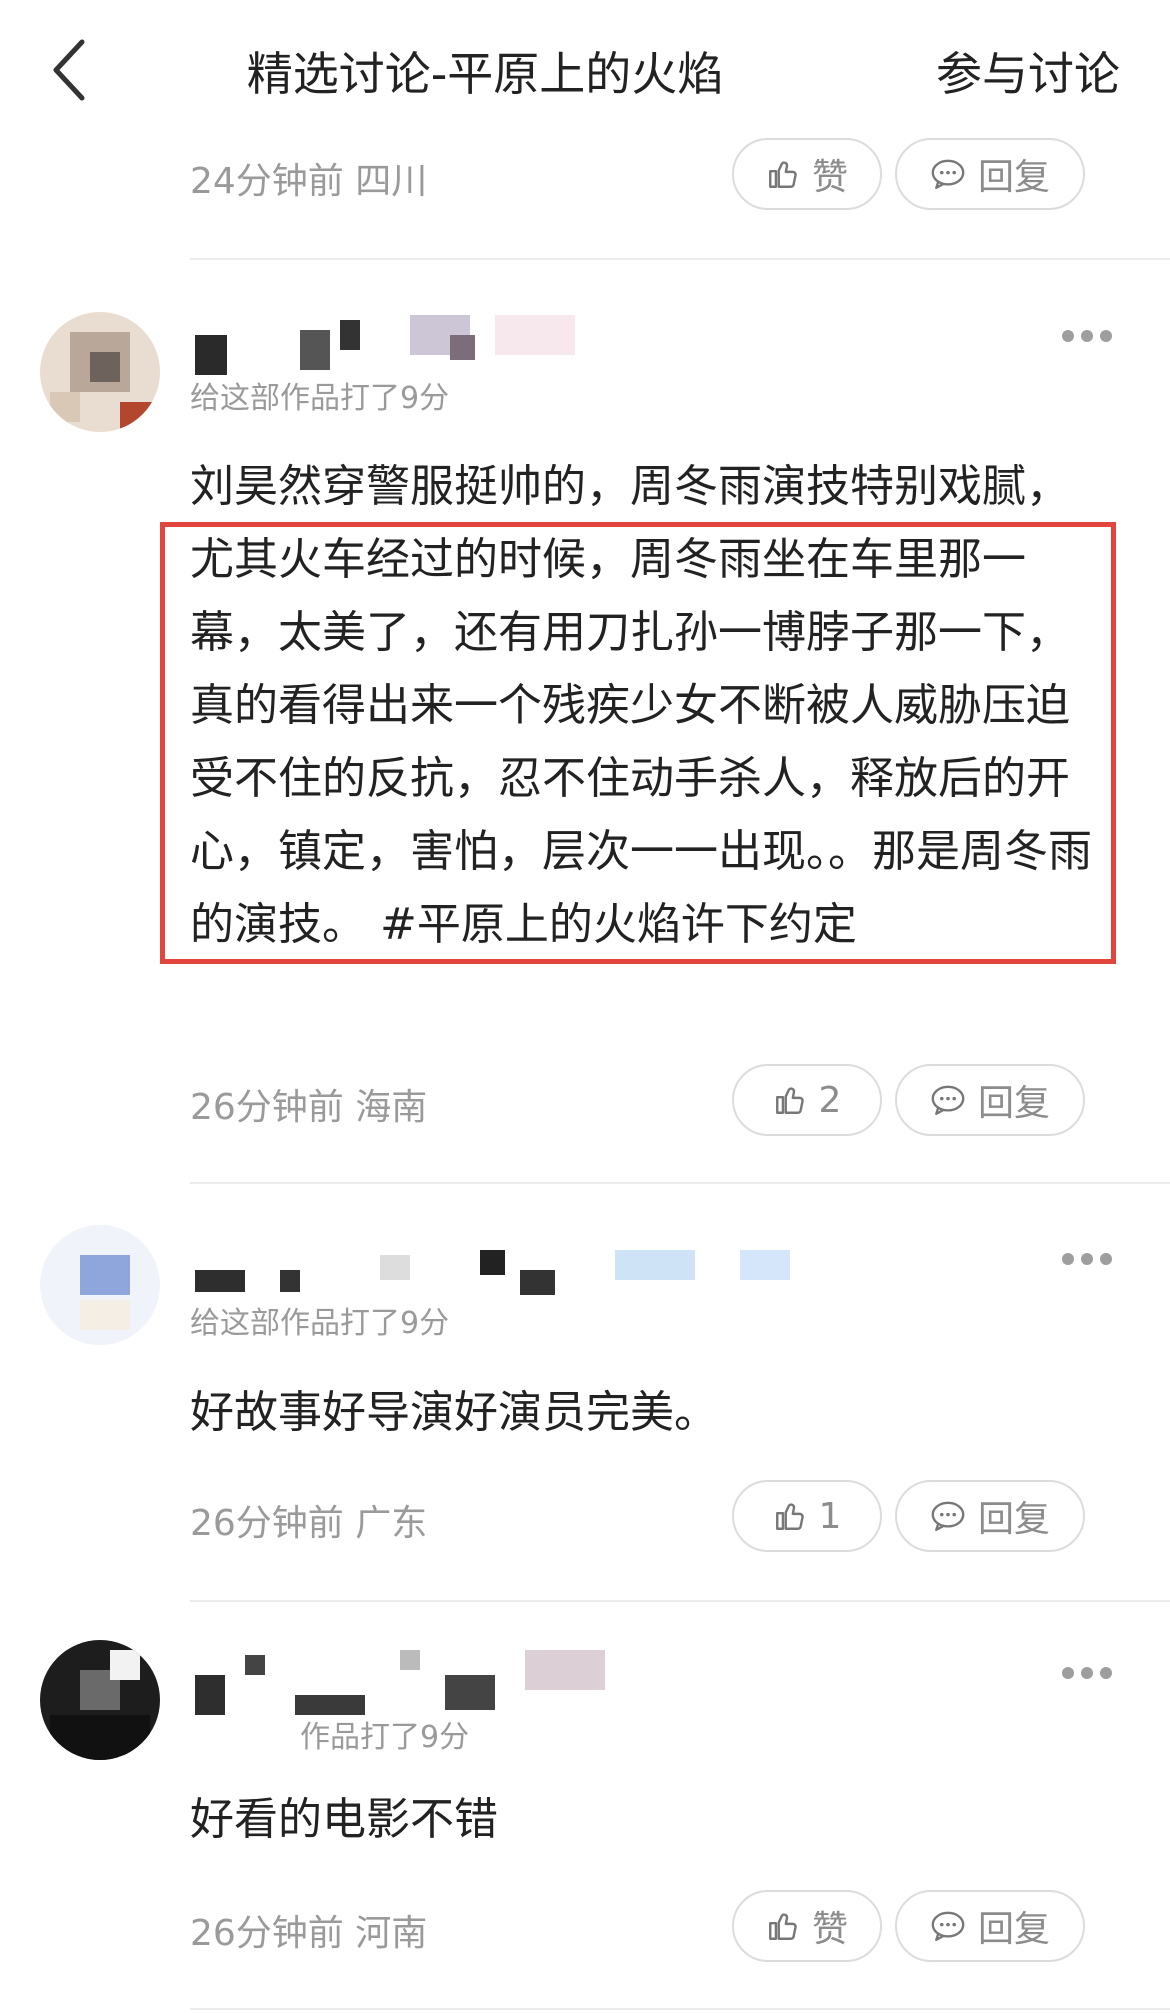 This screenshot has width=1170, height=2013. I want to click on top-bar: 精选讨论-平原上的火焰 参与讨论, so click(585, 70).